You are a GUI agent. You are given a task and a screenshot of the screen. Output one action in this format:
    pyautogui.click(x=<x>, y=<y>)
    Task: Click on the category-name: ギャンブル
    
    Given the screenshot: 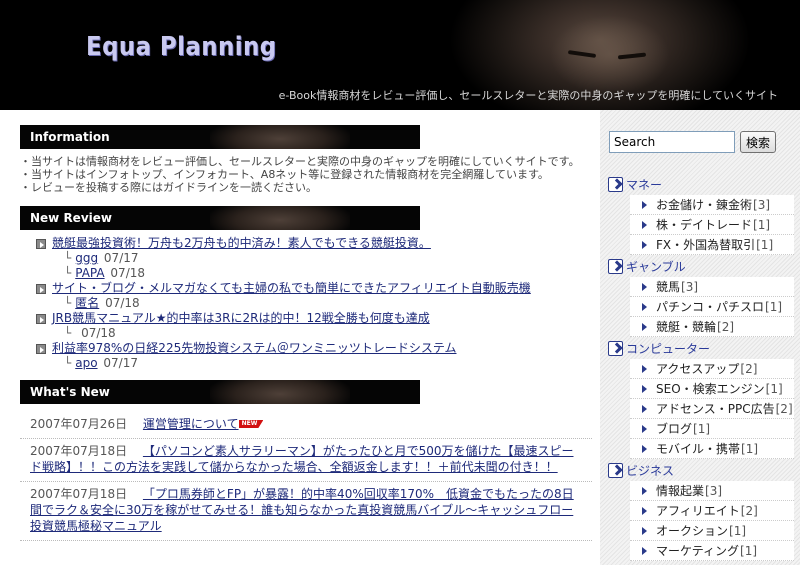 What is the action you would take?
    pyautogui.click(x=656, y=266)
    